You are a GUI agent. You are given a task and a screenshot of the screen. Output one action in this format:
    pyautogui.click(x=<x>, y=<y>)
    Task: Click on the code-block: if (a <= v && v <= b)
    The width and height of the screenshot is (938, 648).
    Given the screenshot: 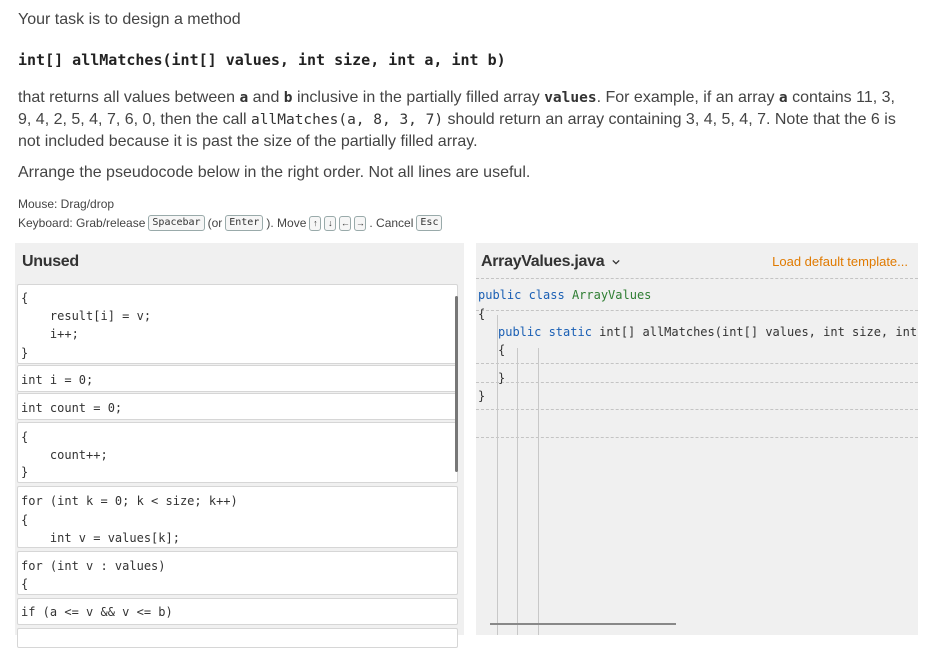 What is the action you would take?
    pyautogui.click(x=237, y=611)
    